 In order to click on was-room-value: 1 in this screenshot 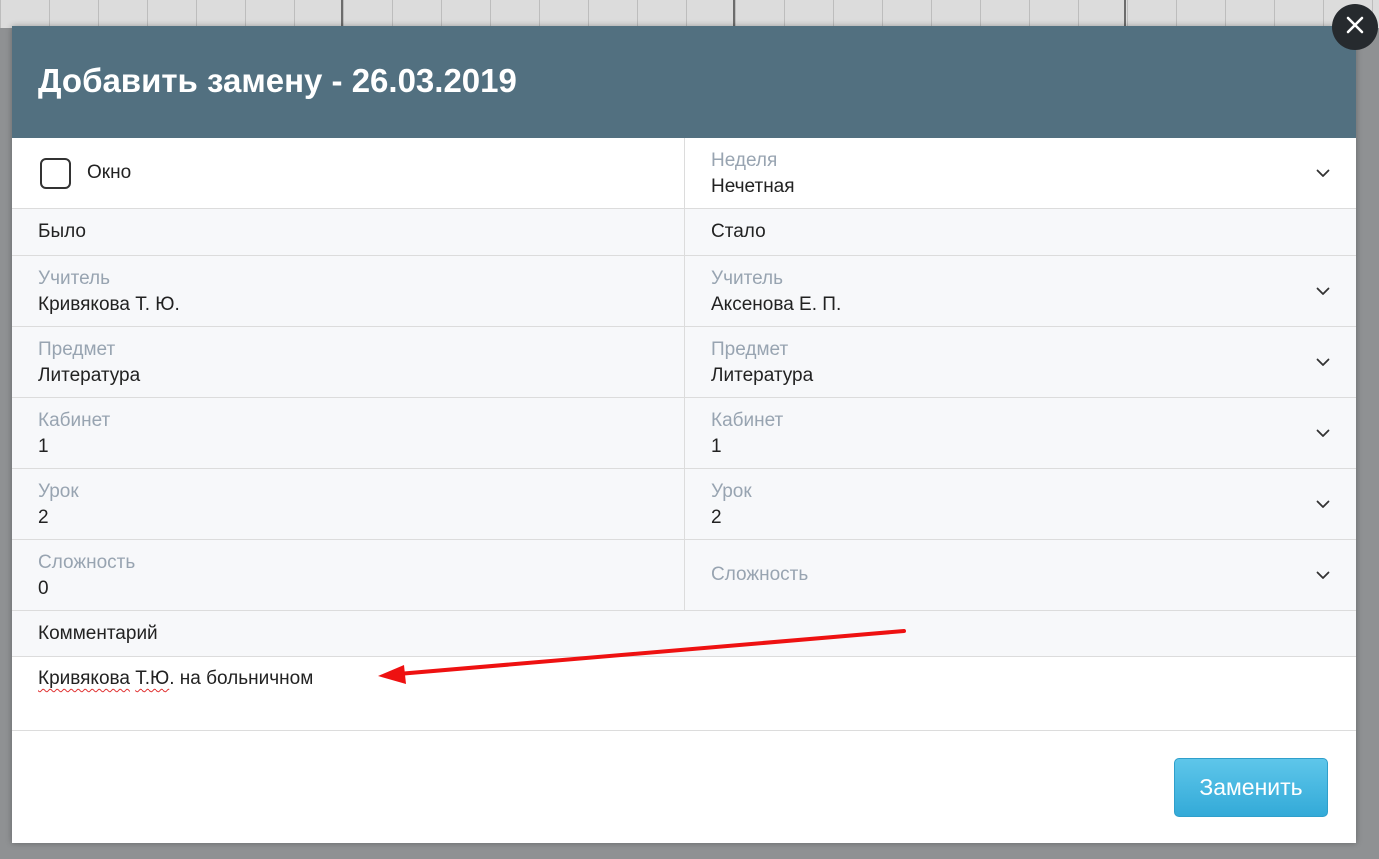, I will do `click(43, 446)`.